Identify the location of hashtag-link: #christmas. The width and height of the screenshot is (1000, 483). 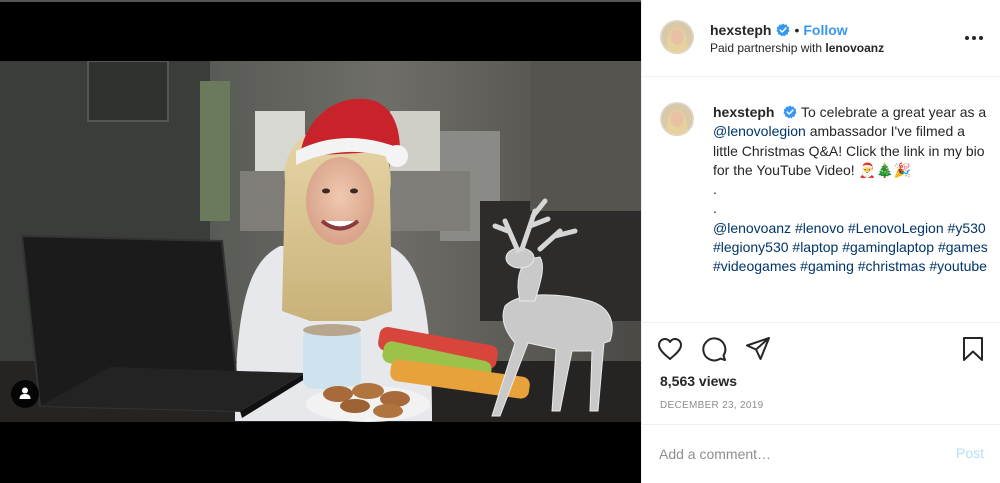
(892, 266).